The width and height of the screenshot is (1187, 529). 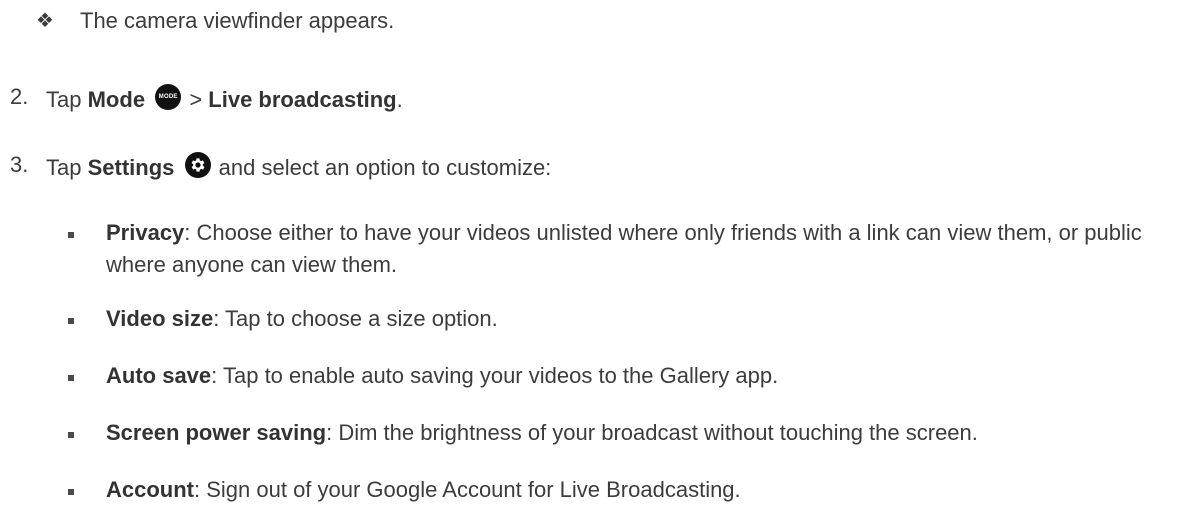 I want to click on step-3-tap: Tap, so click(x=64, y=167).